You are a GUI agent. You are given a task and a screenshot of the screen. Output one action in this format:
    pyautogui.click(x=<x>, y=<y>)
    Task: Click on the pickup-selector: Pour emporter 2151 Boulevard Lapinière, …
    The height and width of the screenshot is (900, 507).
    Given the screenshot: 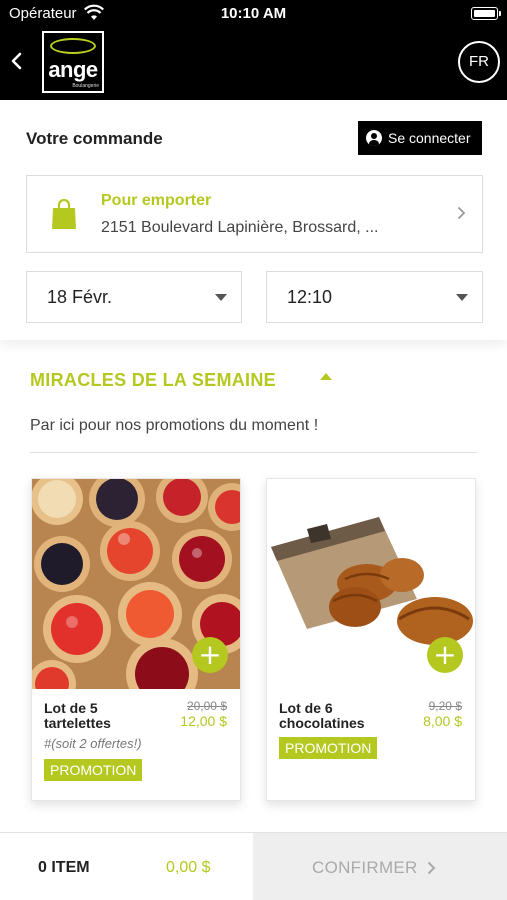 What is the action you would take?
    pyautogui.click(x=254, y=214)
    